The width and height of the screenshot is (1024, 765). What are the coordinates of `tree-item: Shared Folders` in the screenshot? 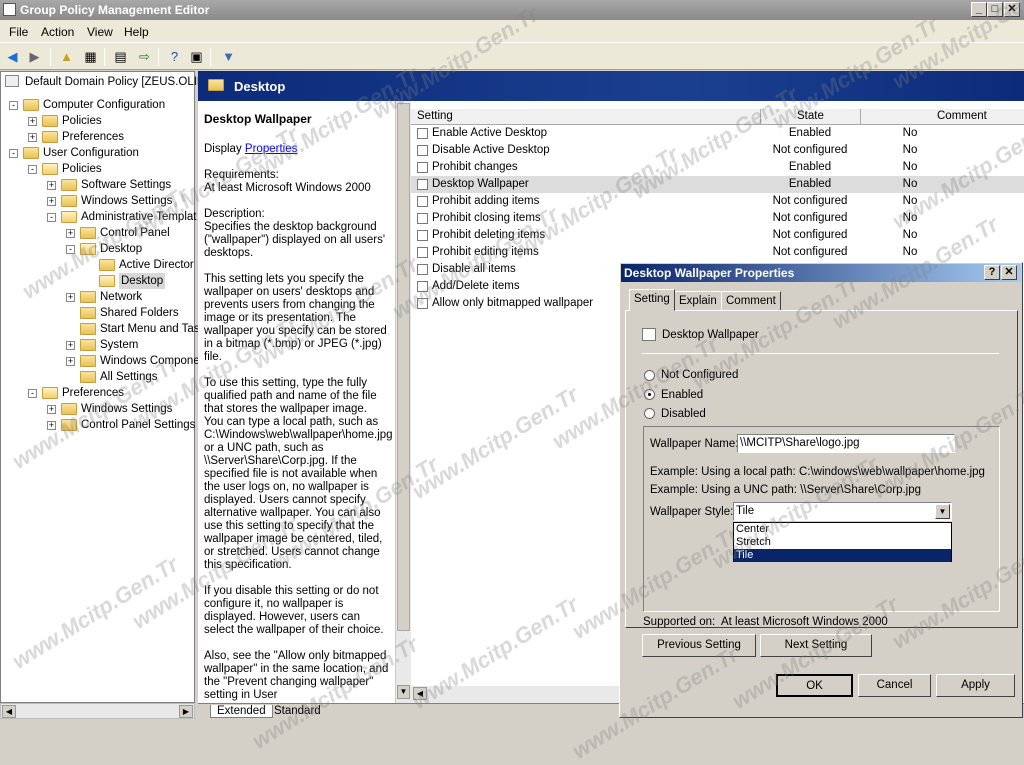 It's located at (139, 313).